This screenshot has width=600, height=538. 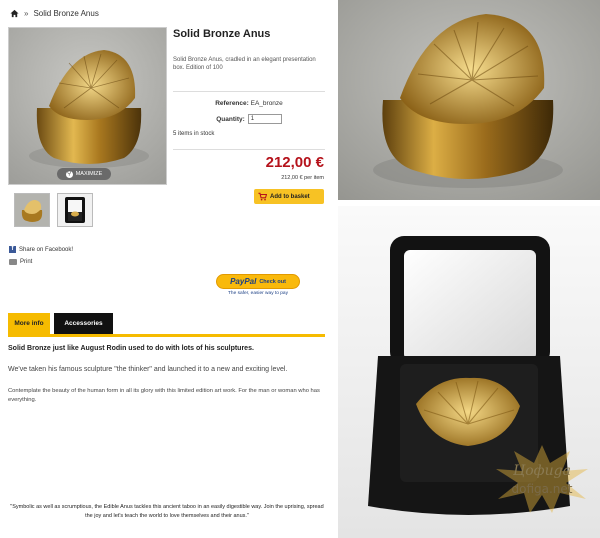 What do you see at coordinates (13, 262) in the screenshot?
I see `printer-icon` at bounding box center [13, 262].